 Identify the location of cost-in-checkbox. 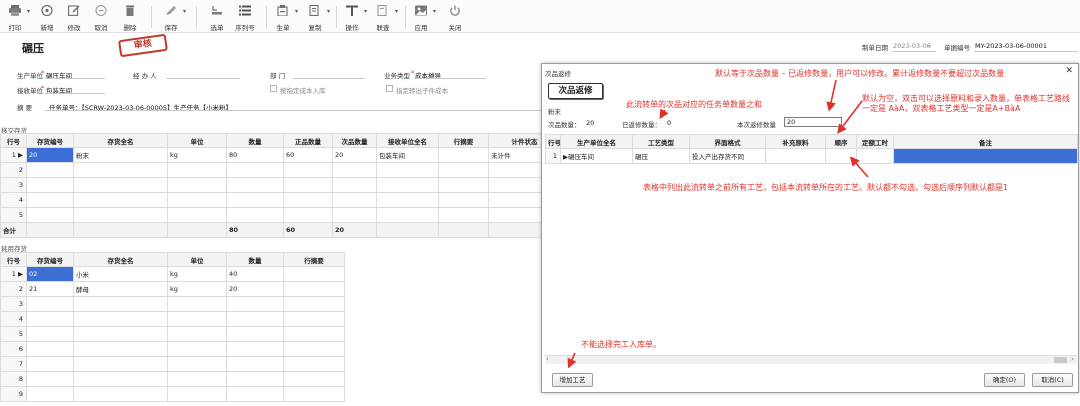
(273, 88).